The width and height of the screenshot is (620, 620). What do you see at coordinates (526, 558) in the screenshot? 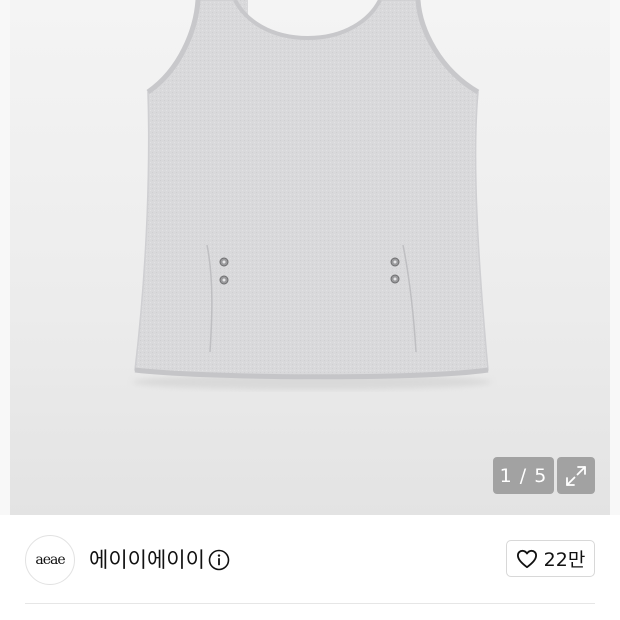
I see `heart-outline-icon` at bounding box center [526, 558].